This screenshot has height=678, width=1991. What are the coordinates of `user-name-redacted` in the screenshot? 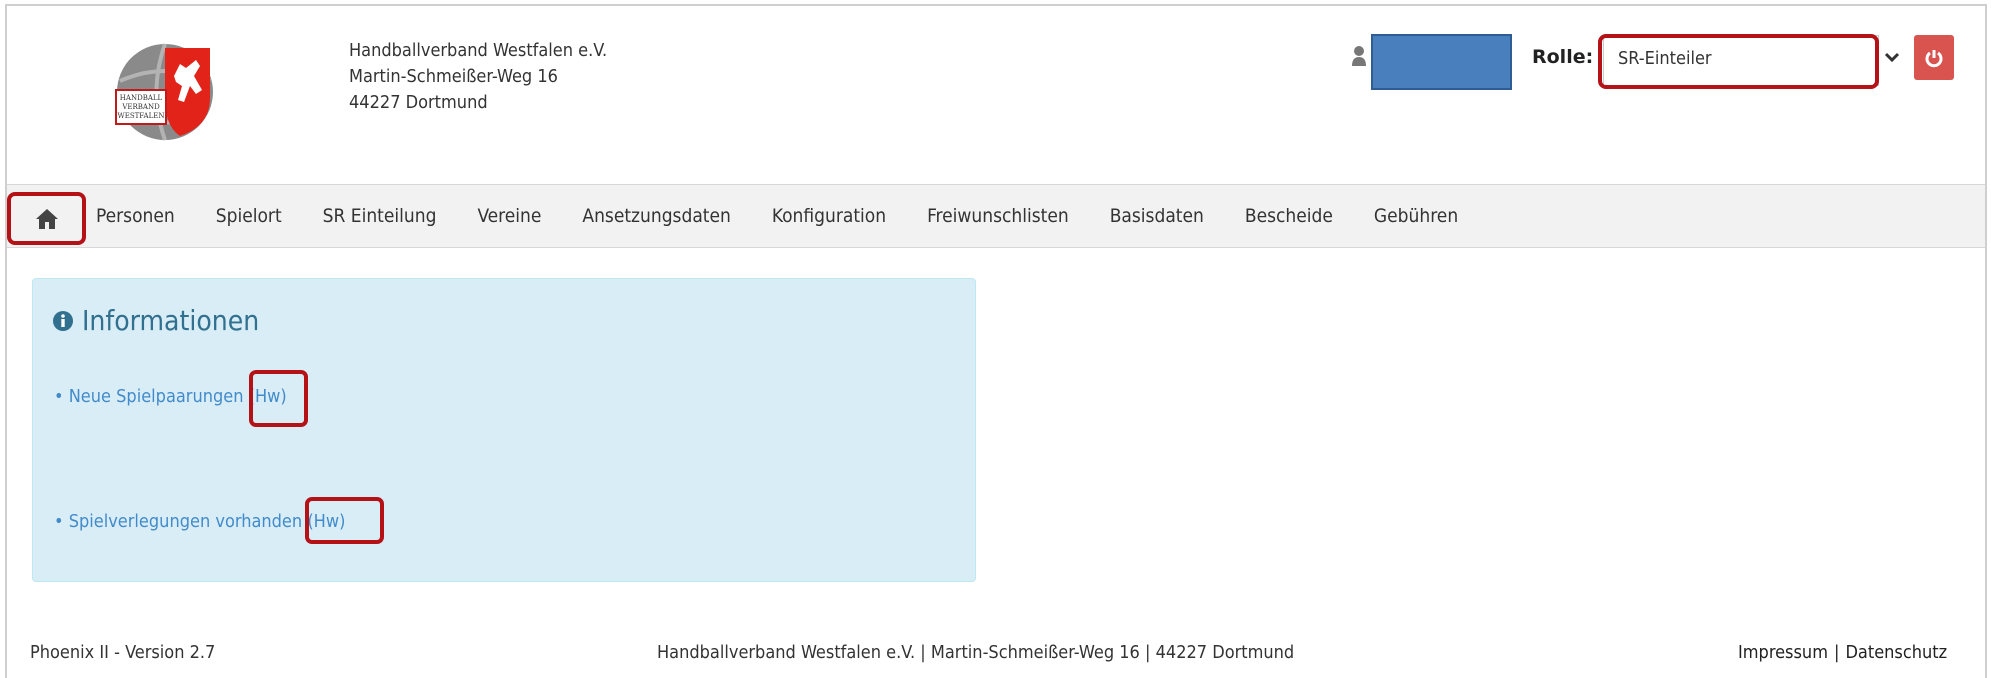 It's located at (1441, 62).